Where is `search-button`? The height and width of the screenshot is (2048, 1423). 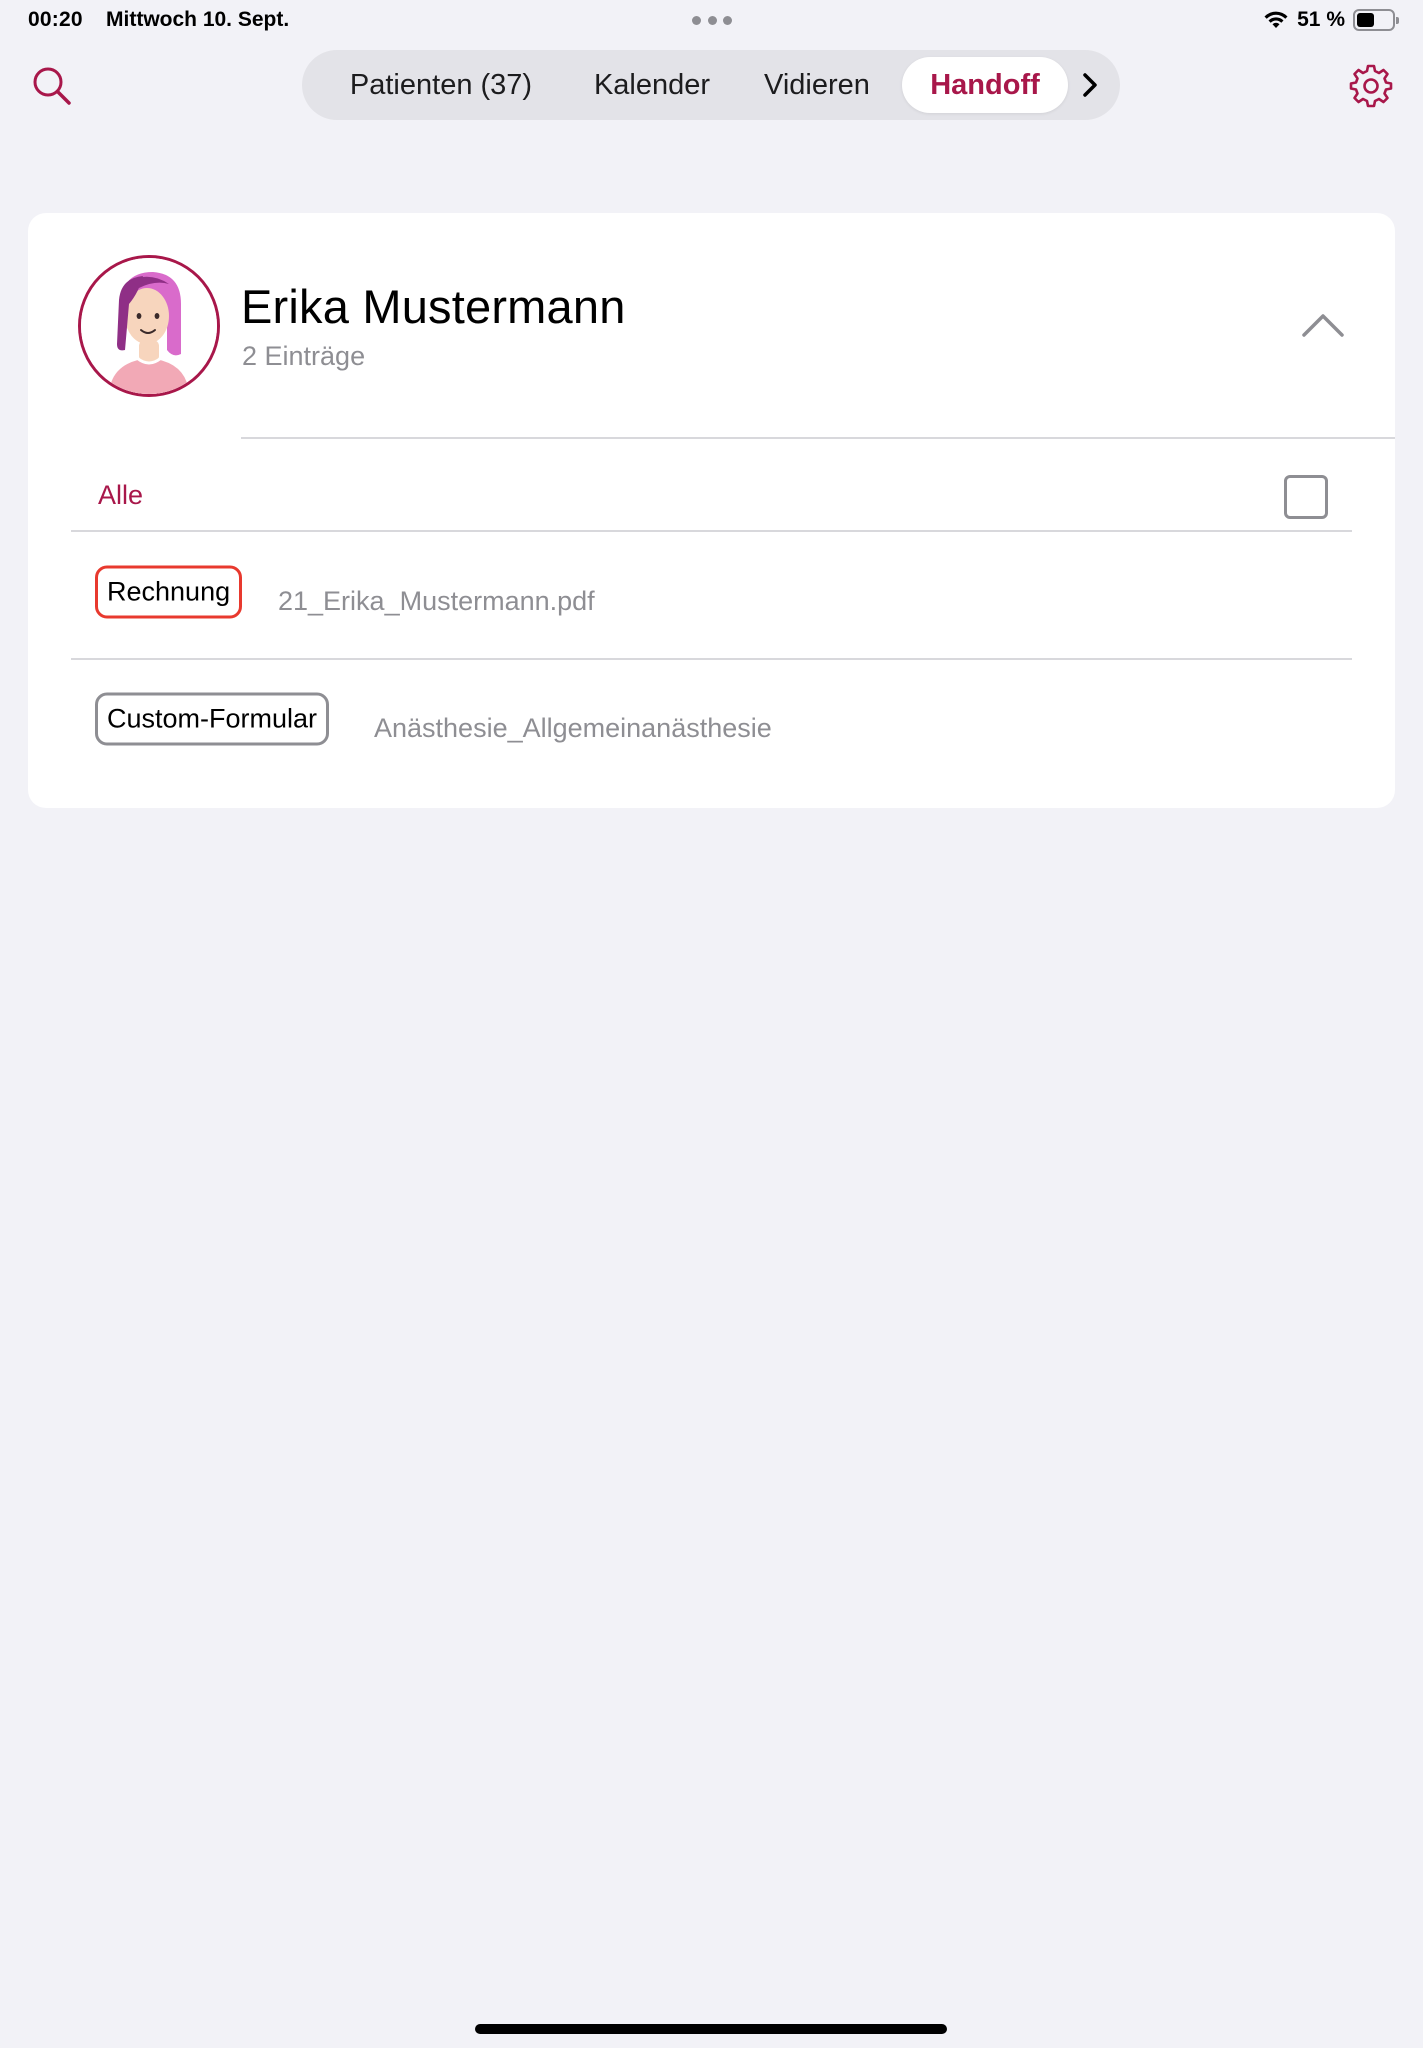
search-button is located at coordinates (52, 86).